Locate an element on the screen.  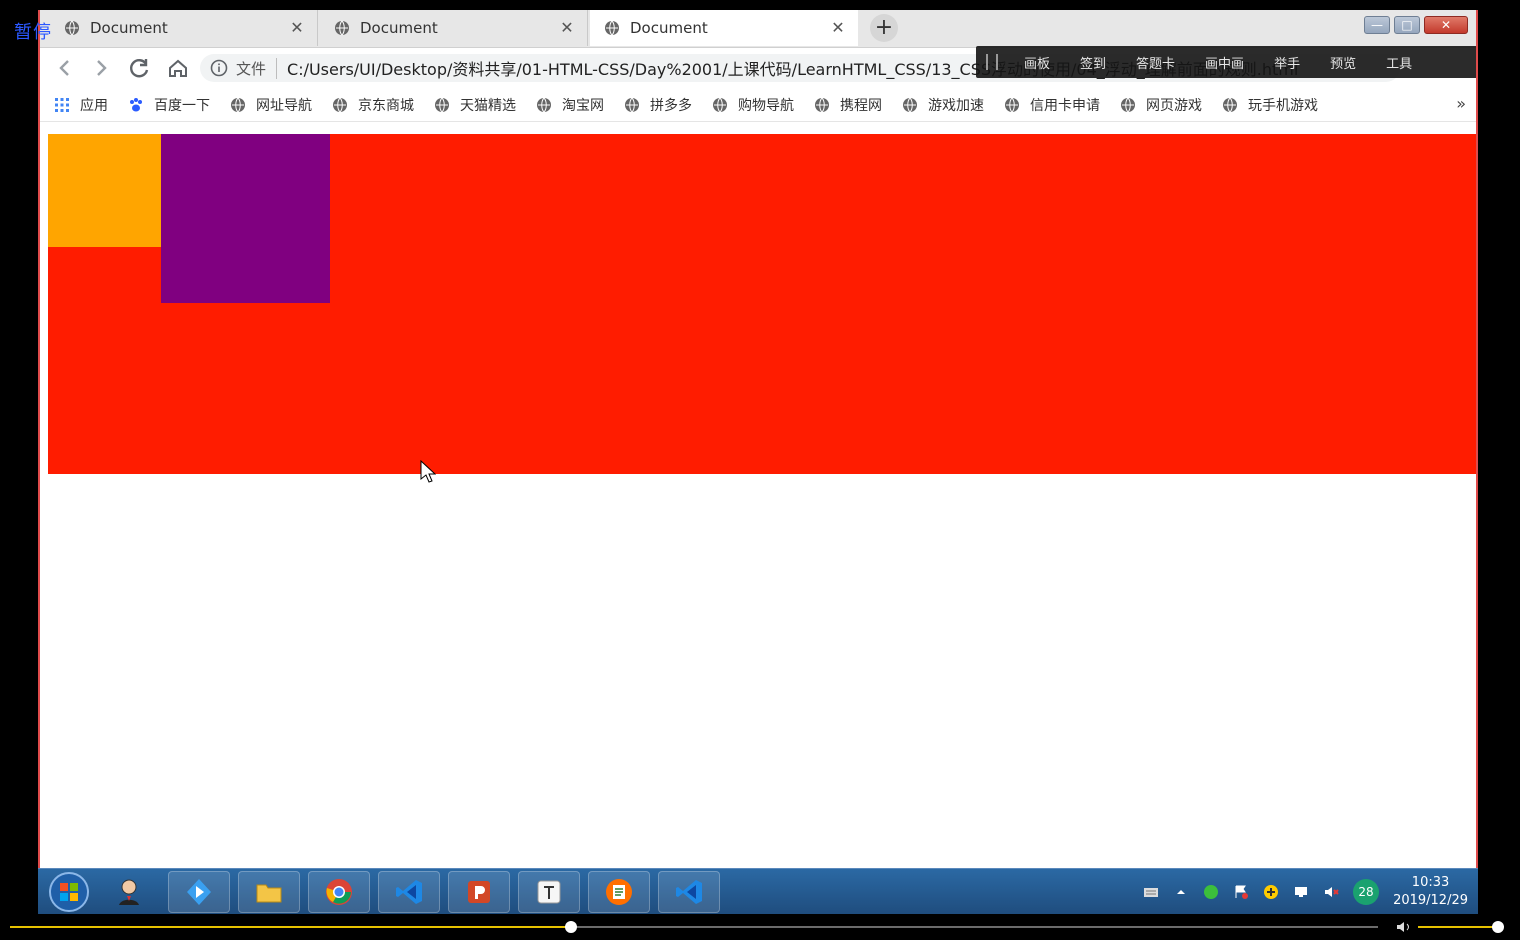
tray-count-badge: 28 is located at coordinates (1366, 892).